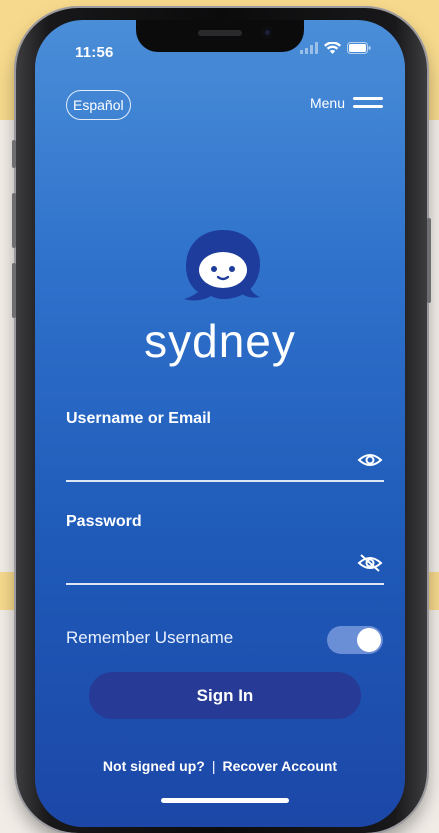 The width and height of the screenshot is (439, 833). Describe the element at coordinates (279, 766) in the screenshot. I see `recover-account-link: Recover Account` at that location.